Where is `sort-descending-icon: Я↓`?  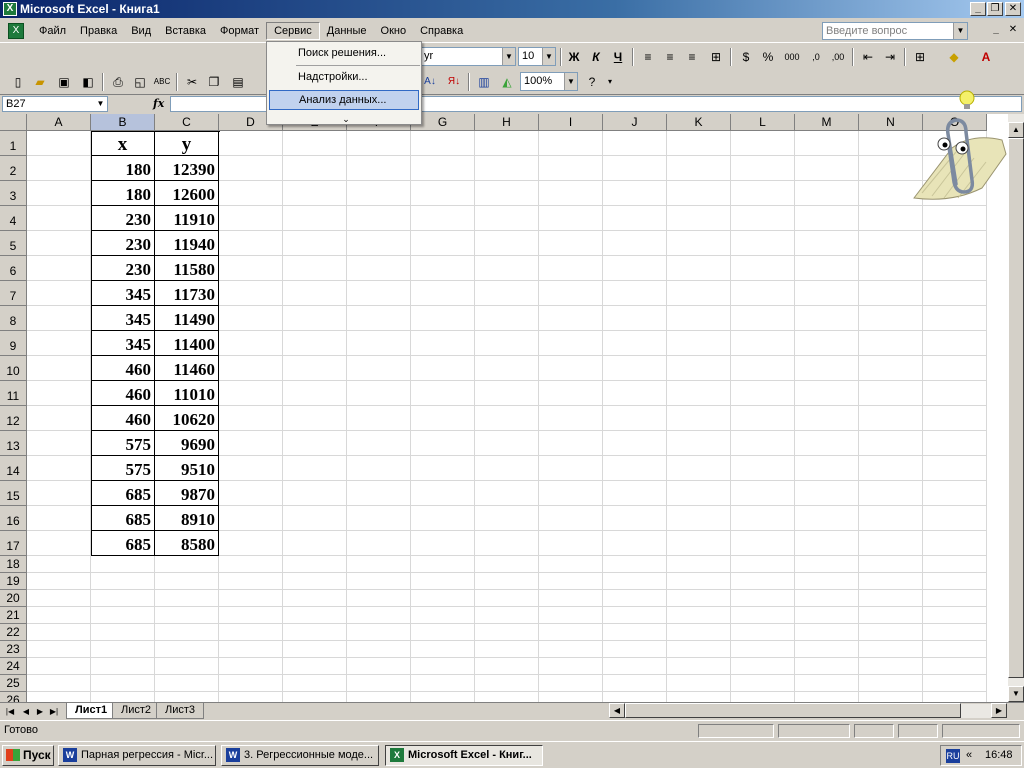
sort-descending-icon: Я↓ is located at coordinates (454, 82).